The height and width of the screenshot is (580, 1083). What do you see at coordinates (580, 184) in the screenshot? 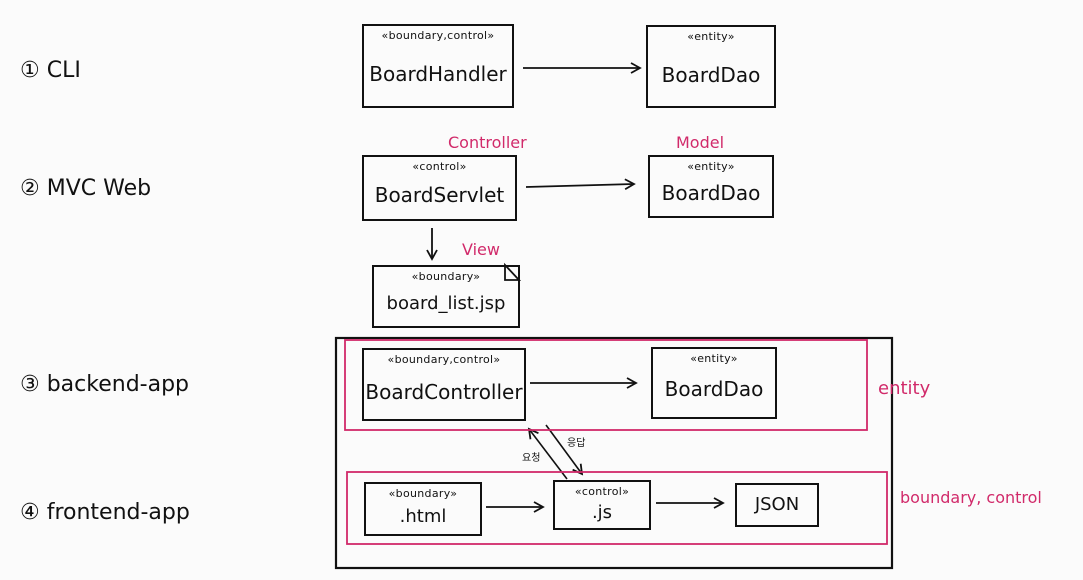
I see `arrow-servlet-to-dao` at bounding box center [580, 184].